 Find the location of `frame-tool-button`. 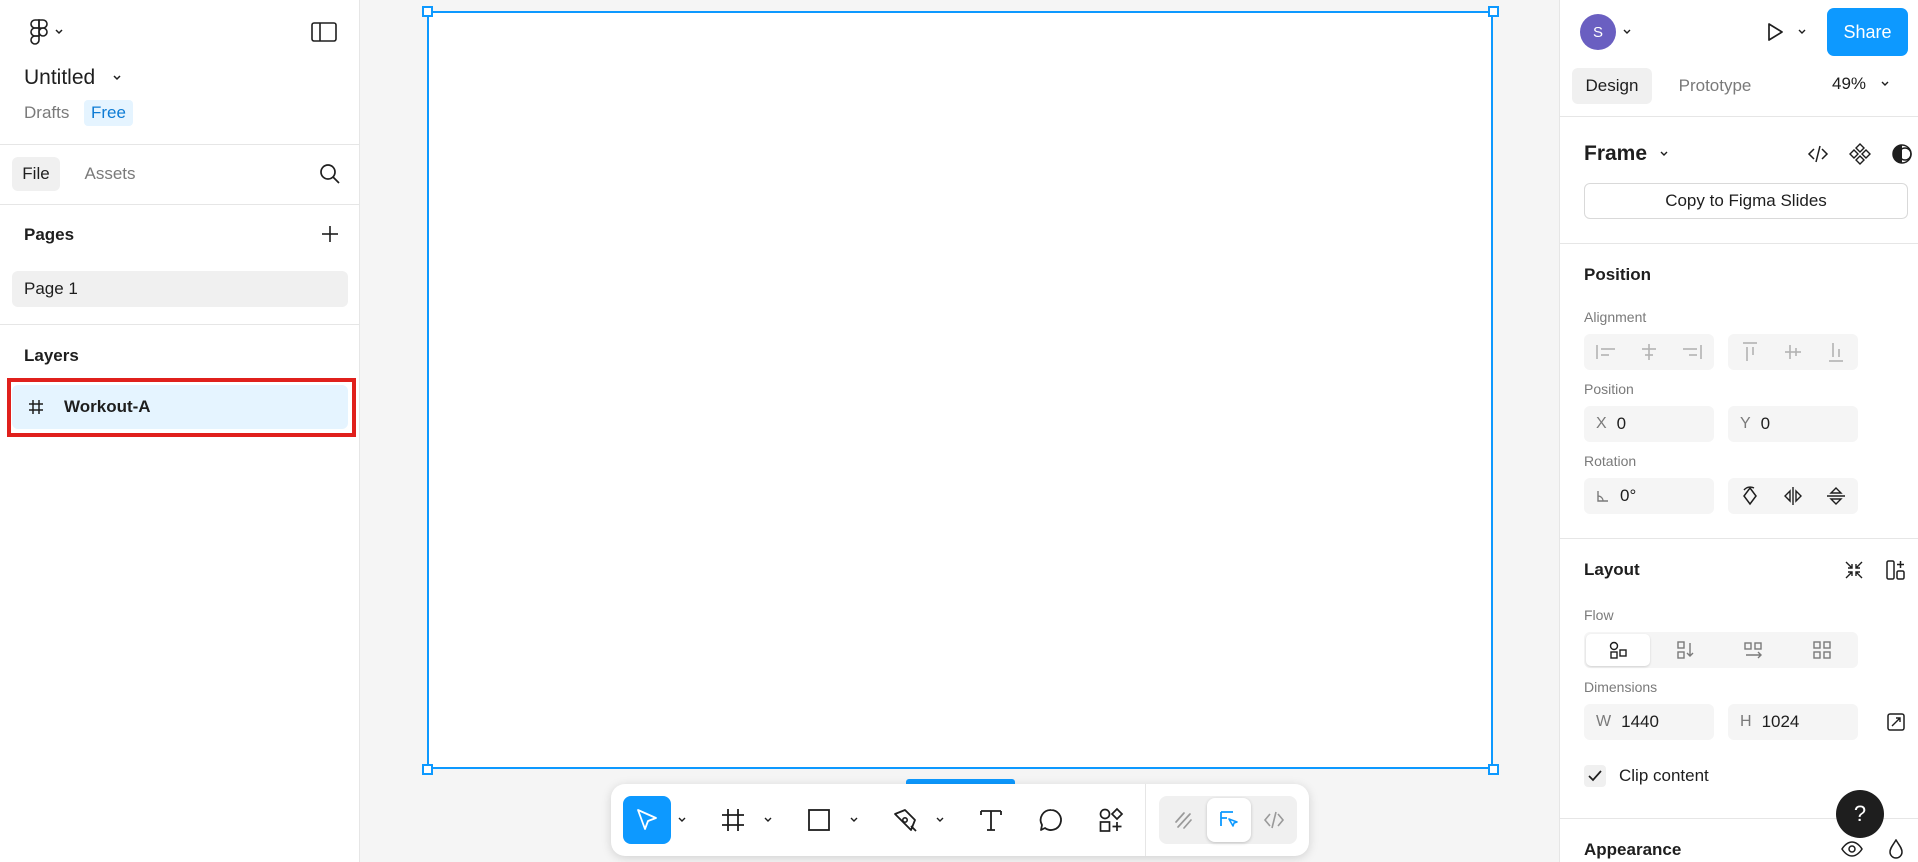

frame-tool-button is located at coordinates (733, 820).